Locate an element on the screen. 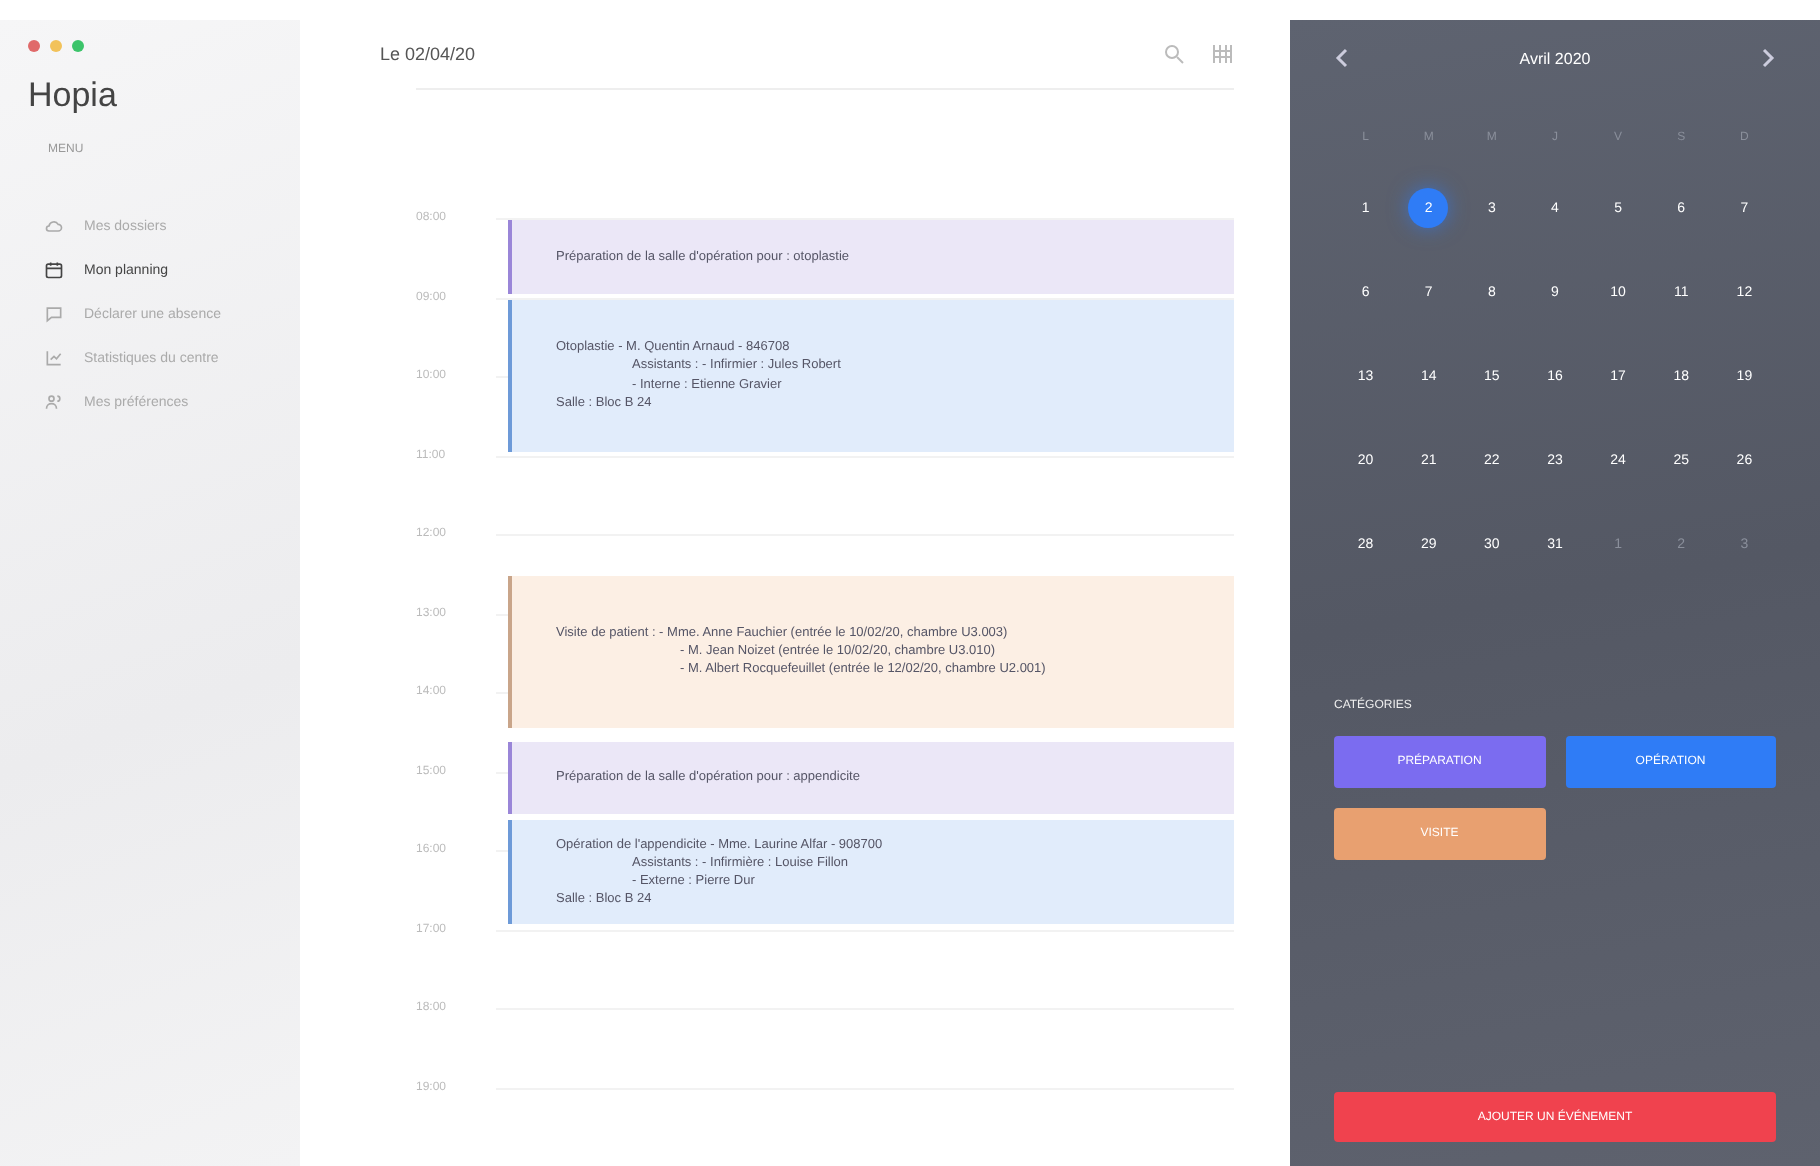 Image resolution: width=1820 pixels, height=1166 pixels. users-icon is located at coordinates (54, 402).